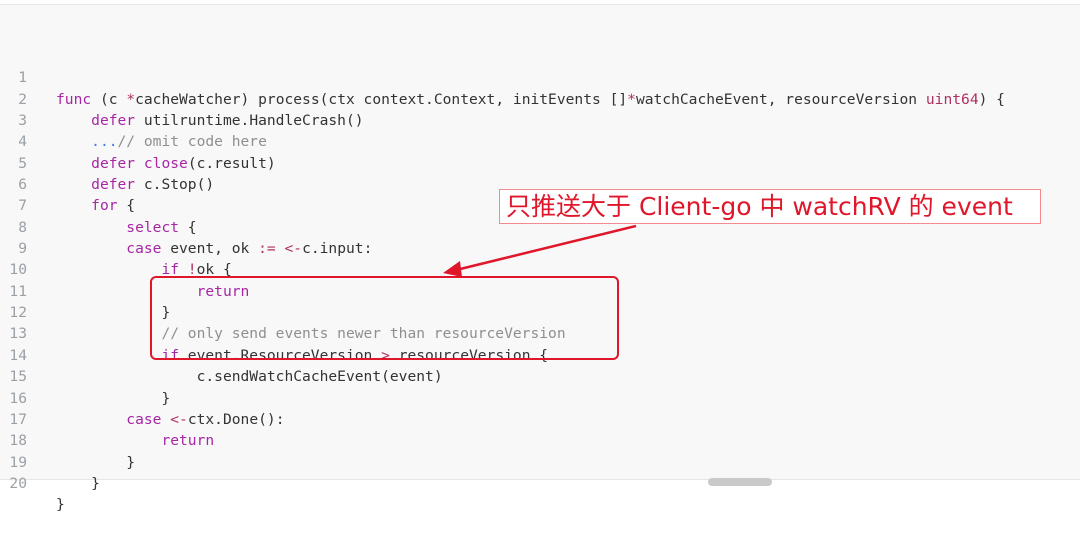 This screenshot has height=537, width=1080. Describe the element at coordinates (60, 505) in the screenshot. I see `code-text: }` at that location.